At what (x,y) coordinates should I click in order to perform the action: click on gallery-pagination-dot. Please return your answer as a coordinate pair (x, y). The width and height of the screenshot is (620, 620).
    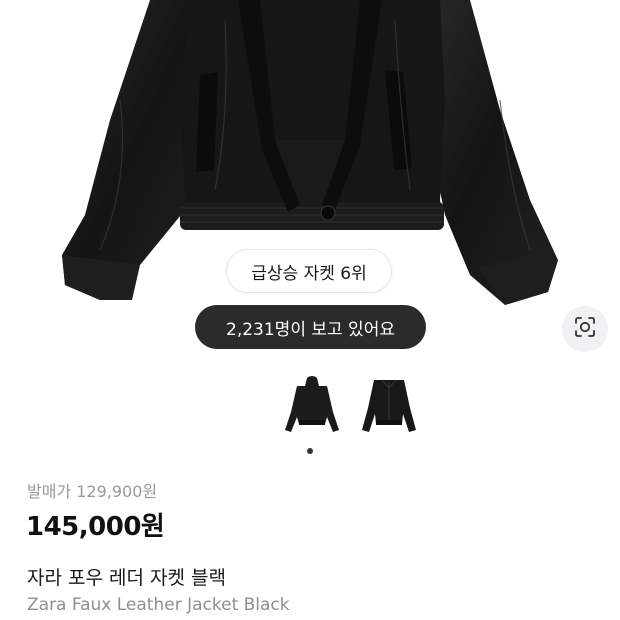
    Looking at the image, I should click on (310, 451).